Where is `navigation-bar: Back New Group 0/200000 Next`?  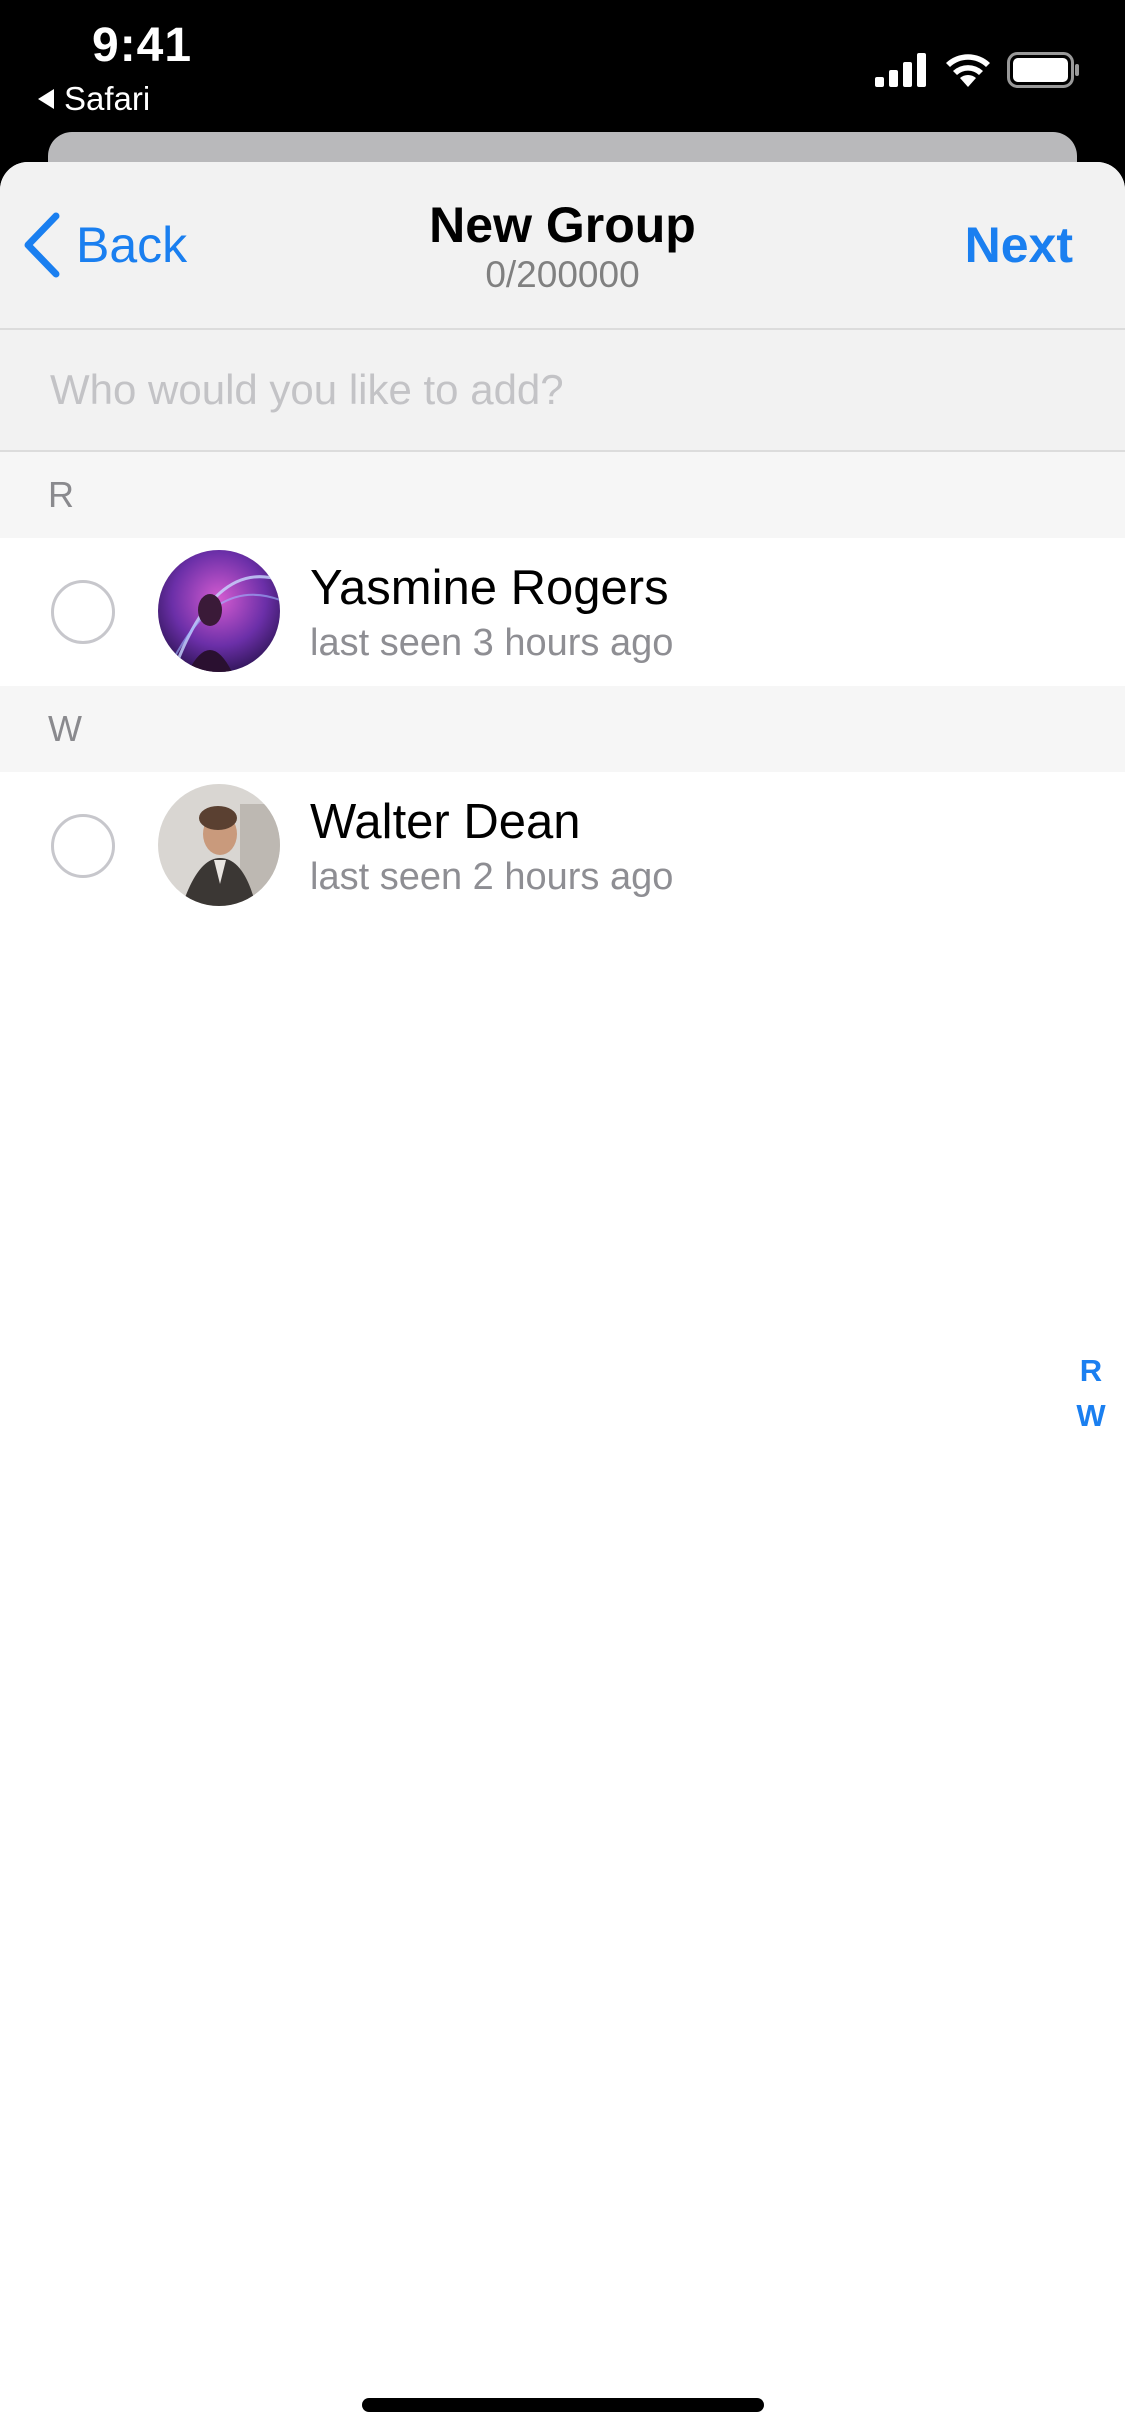 navigation-bar: Back New Group 0/200000 Next is located at coordinates (562, 246).